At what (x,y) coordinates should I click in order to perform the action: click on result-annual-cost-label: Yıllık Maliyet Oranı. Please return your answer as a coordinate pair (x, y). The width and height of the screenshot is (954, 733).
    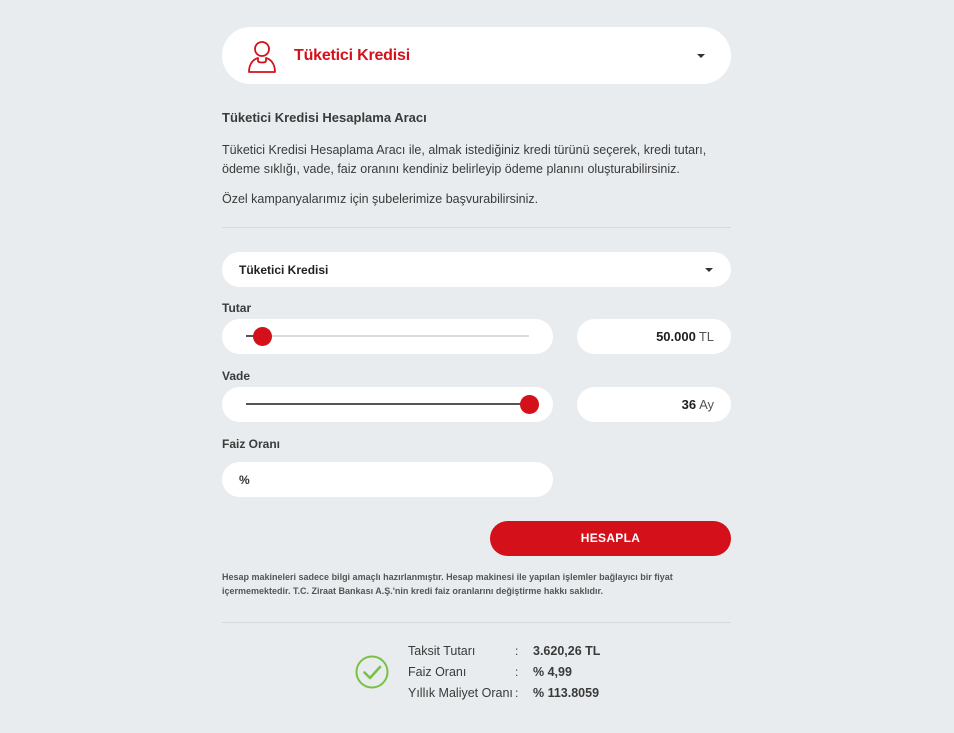
    Looking at the image, I should click on (460, 693).